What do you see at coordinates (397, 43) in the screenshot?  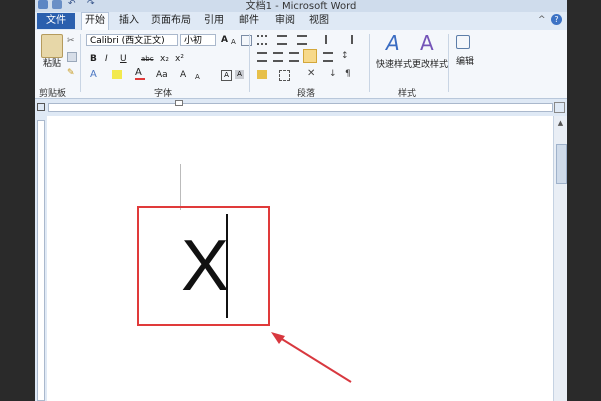 I see `quick-styles-icon: A` at bounding box center [397, 43].